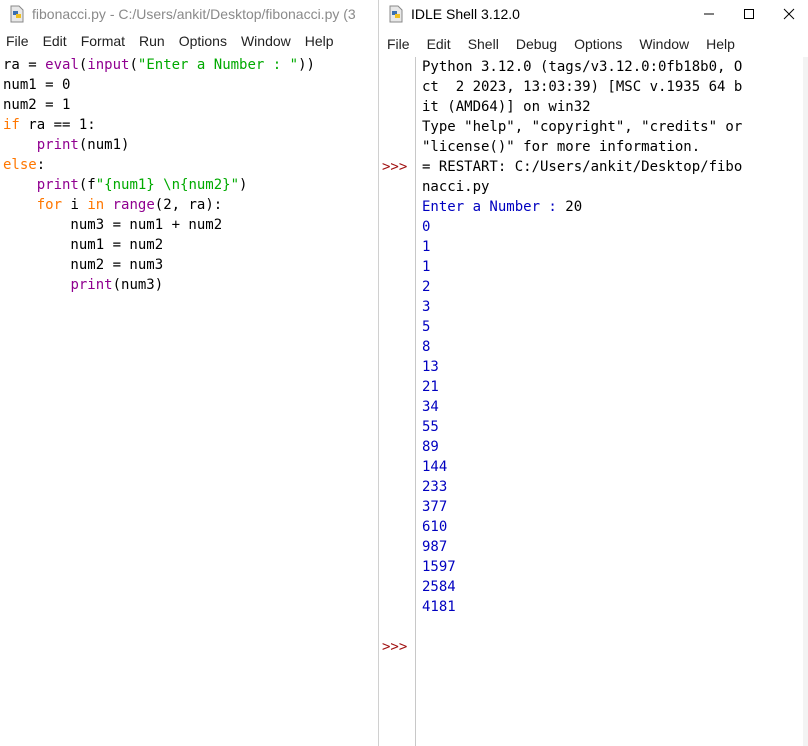 The height and width of the screenshot is (746, 808). I want to click on code-line: ra = eval(input("Enter a Number : ")), so click(159, 65).